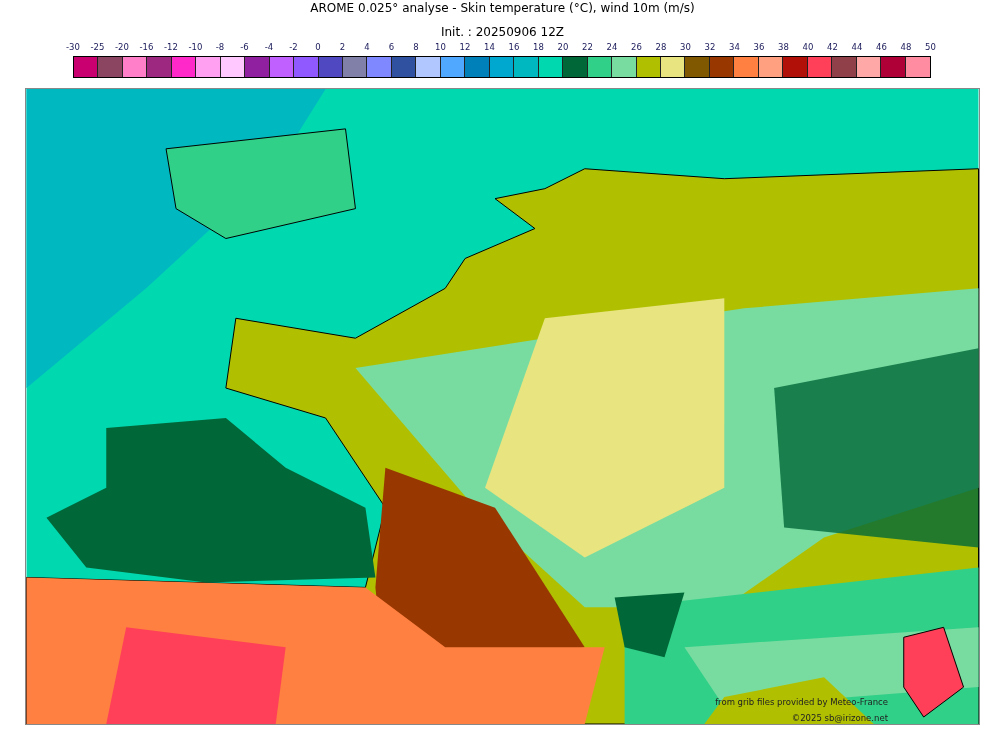 The width and height of the screenshot is (1005, 738). What do you see at coordinates (906, 47) in the screenshot?
I see `colorbar-label: 48` at bounding box center [906, 47].